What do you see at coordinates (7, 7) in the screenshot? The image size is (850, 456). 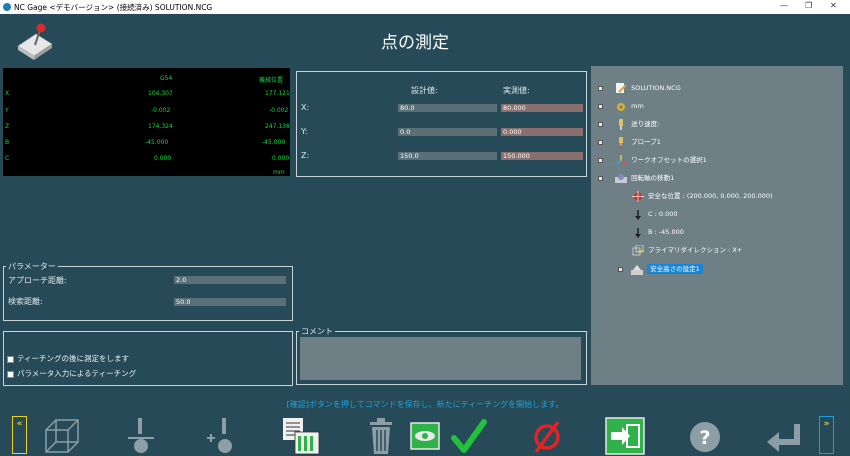 I see `app-logo-icon` at bounding box center [7, 7].